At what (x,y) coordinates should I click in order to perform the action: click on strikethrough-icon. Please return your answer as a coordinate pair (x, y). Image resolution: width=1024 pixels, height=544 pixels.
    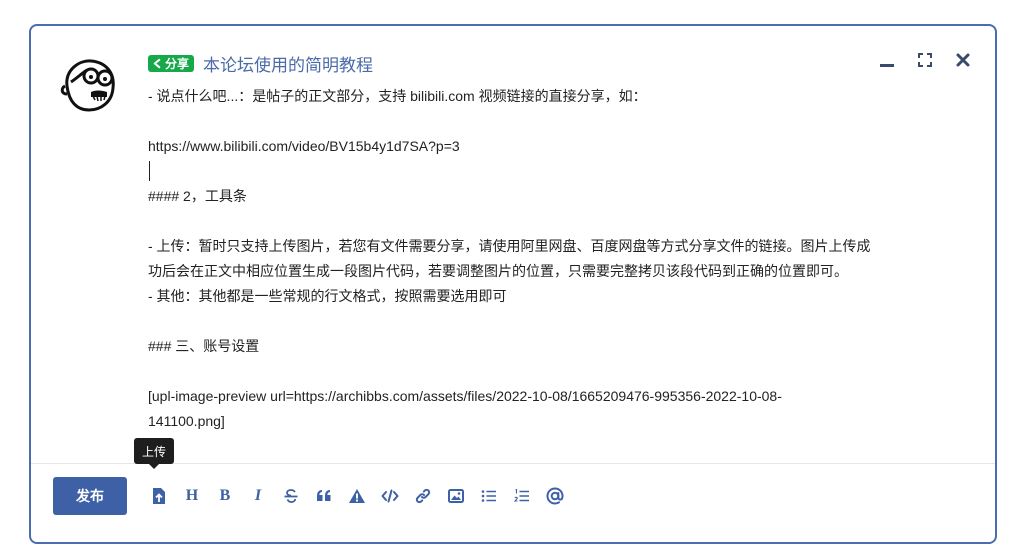
    Looking at the image, I should click on (291, 496).